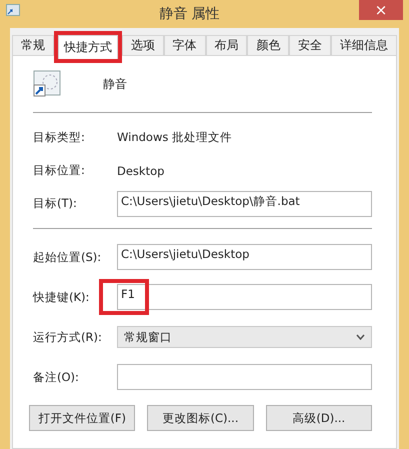 This screenshot has width=409, height=449. Describe the element at coordinates (68, 337) in the screenshot. I see `field-label: 运行方式(R):` at that location.